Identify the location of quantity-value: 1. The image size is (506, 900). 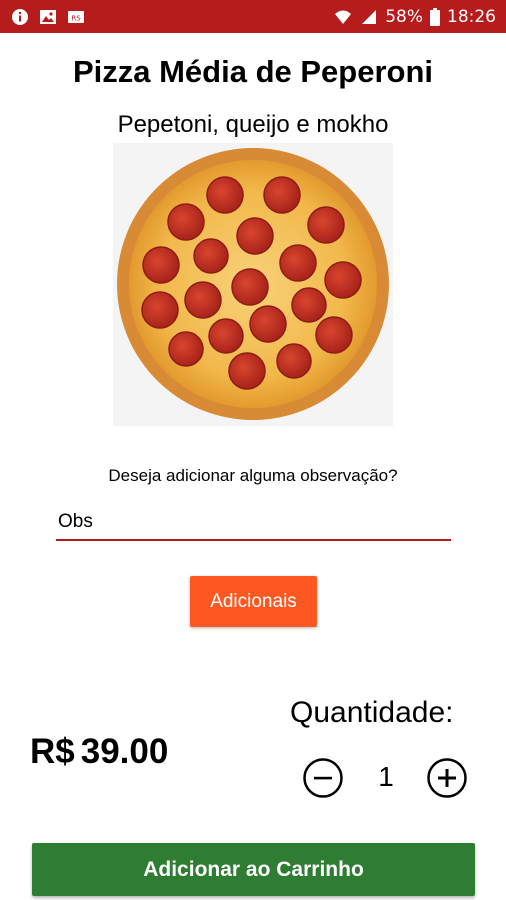
(386, 776).